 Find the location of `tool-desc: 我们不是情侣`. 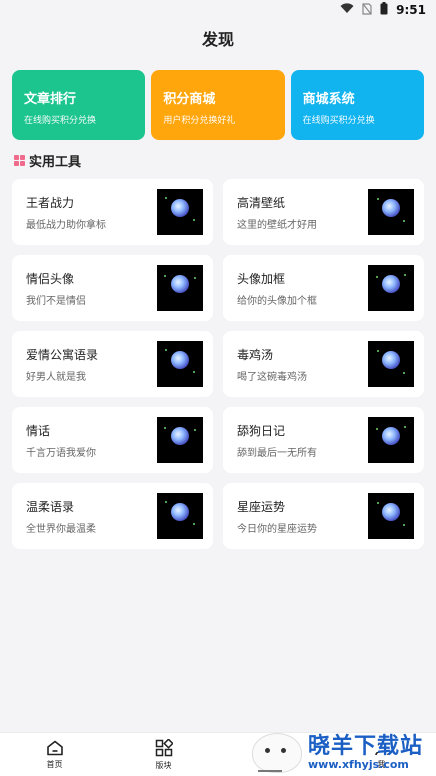

tool-desc: 我们不是情侣 is located at coordinates (56, 301).